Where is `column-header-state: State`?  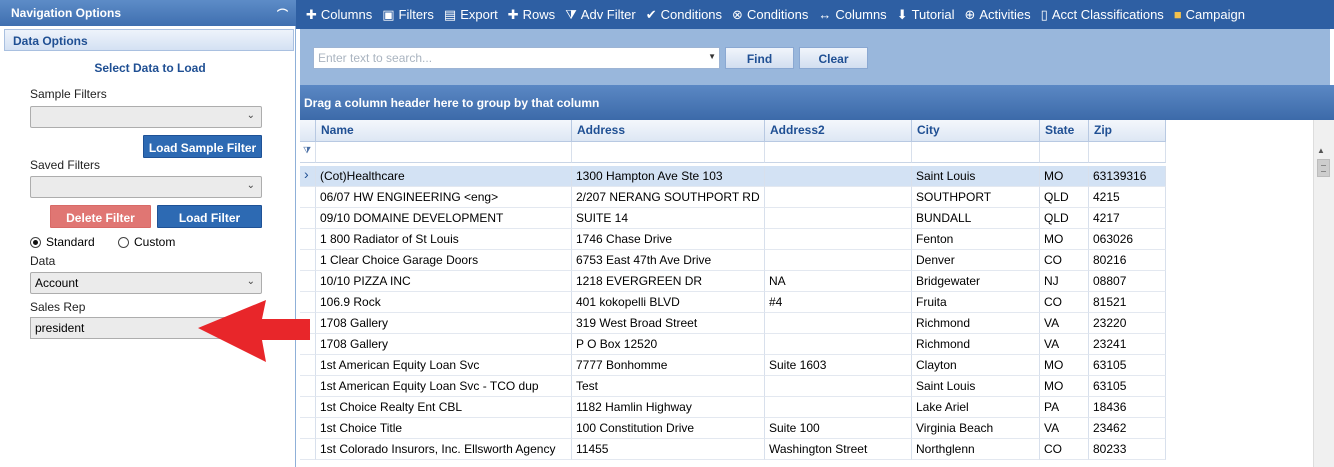
column-header-state: State is located at coordinates (1064, 131).